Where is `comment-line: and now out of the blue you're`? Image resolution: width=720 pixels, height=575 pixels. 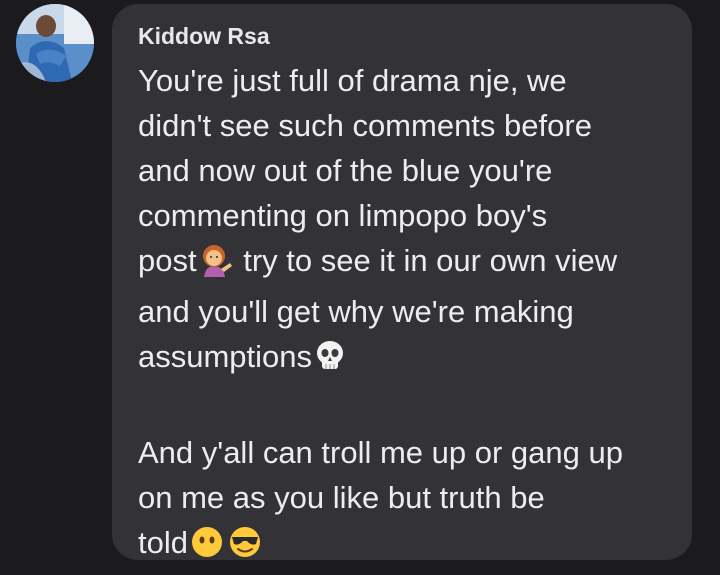
comment-line: and now out of the blue you're is located at coordinates (345, 170).